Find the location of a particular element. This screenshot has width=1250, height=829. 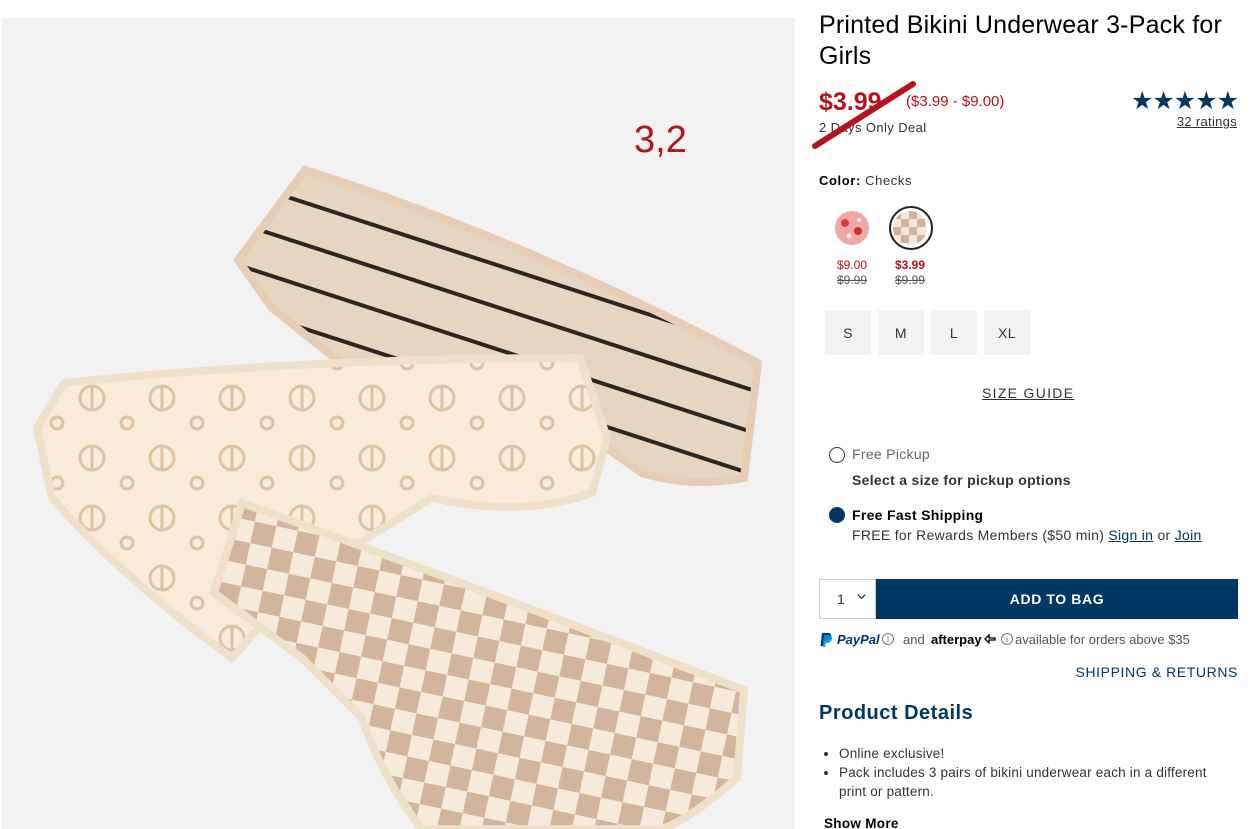

size-button-xl: XL is located at coordinates (1007, 332).